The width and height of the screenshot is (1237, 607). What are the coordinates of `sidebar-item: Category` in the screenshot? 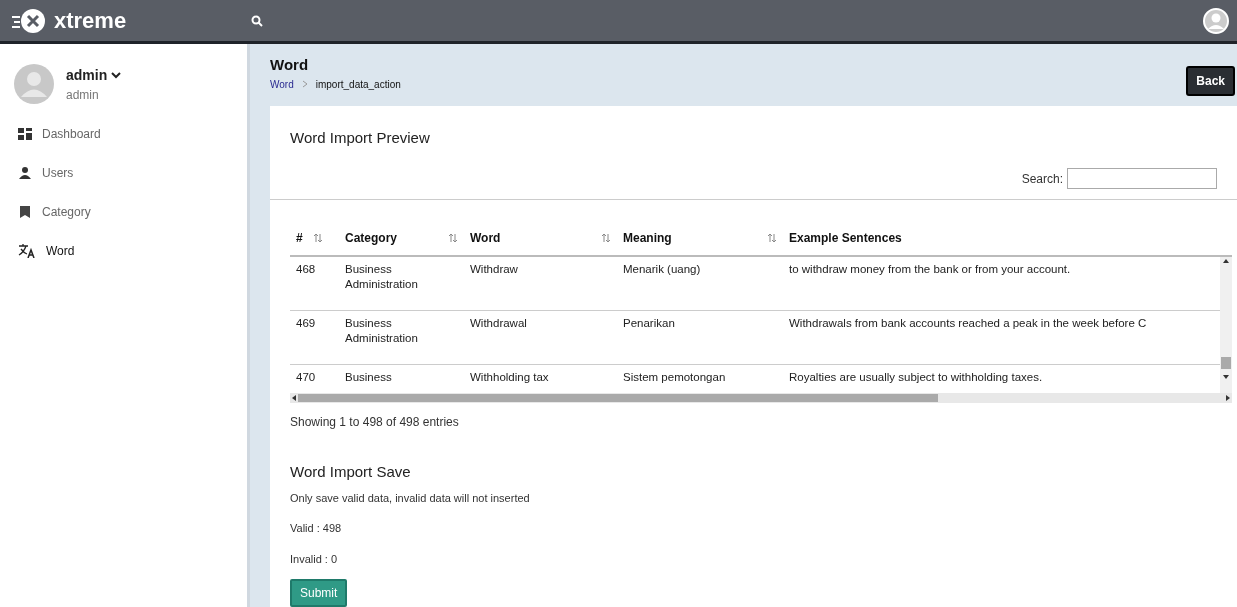 It's located at (123, 211).